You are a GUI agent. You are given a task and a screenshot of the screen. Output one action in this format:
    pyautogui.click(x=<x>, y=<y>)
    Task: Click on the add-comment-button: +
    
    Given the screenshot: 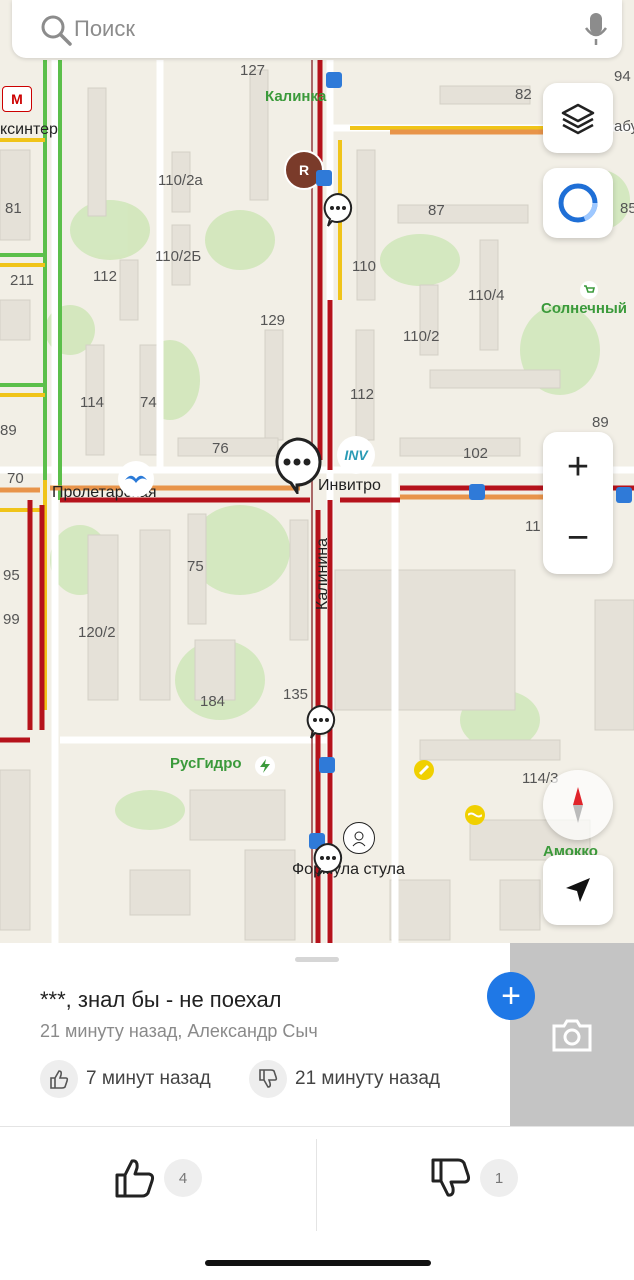 What is the action you would take?
    pyautogui.click(x=511, y=996)
    